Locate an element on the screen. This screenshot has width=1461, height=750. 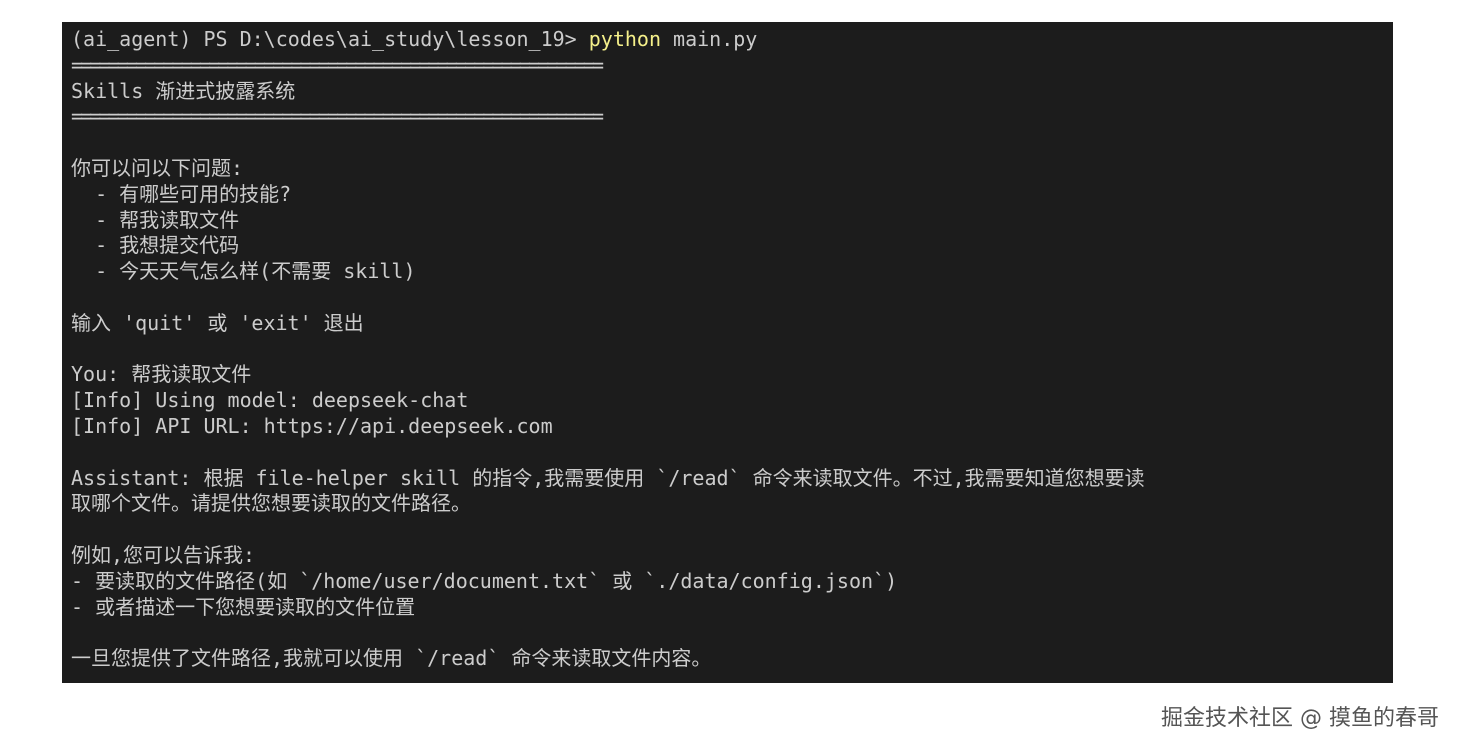
prompt-command: python is located at coordinates (625, 39).